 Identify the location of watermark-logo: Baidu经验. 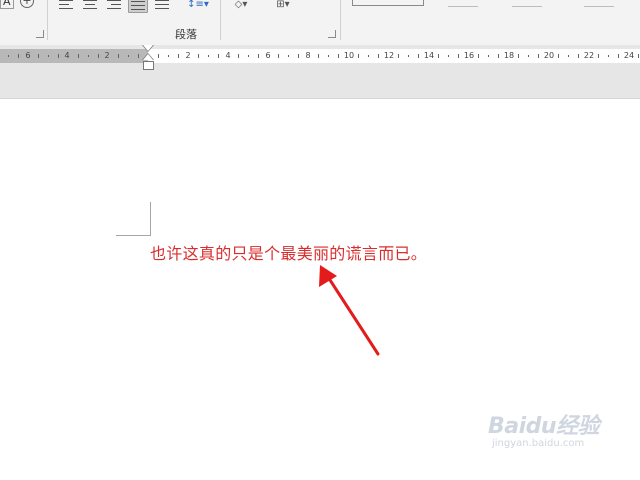
(544, 426).